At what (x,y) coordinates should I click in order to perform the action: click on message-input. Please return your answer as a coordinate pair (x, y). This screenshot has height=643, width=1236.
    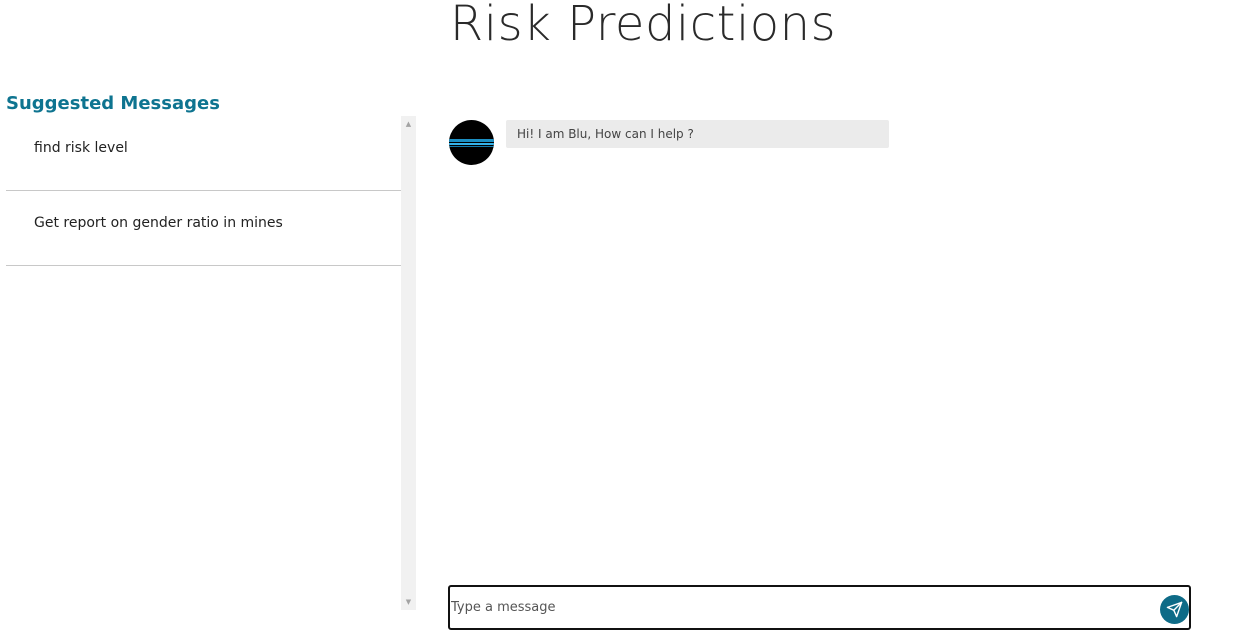
    Looking at the image, I should click on (801, 607).